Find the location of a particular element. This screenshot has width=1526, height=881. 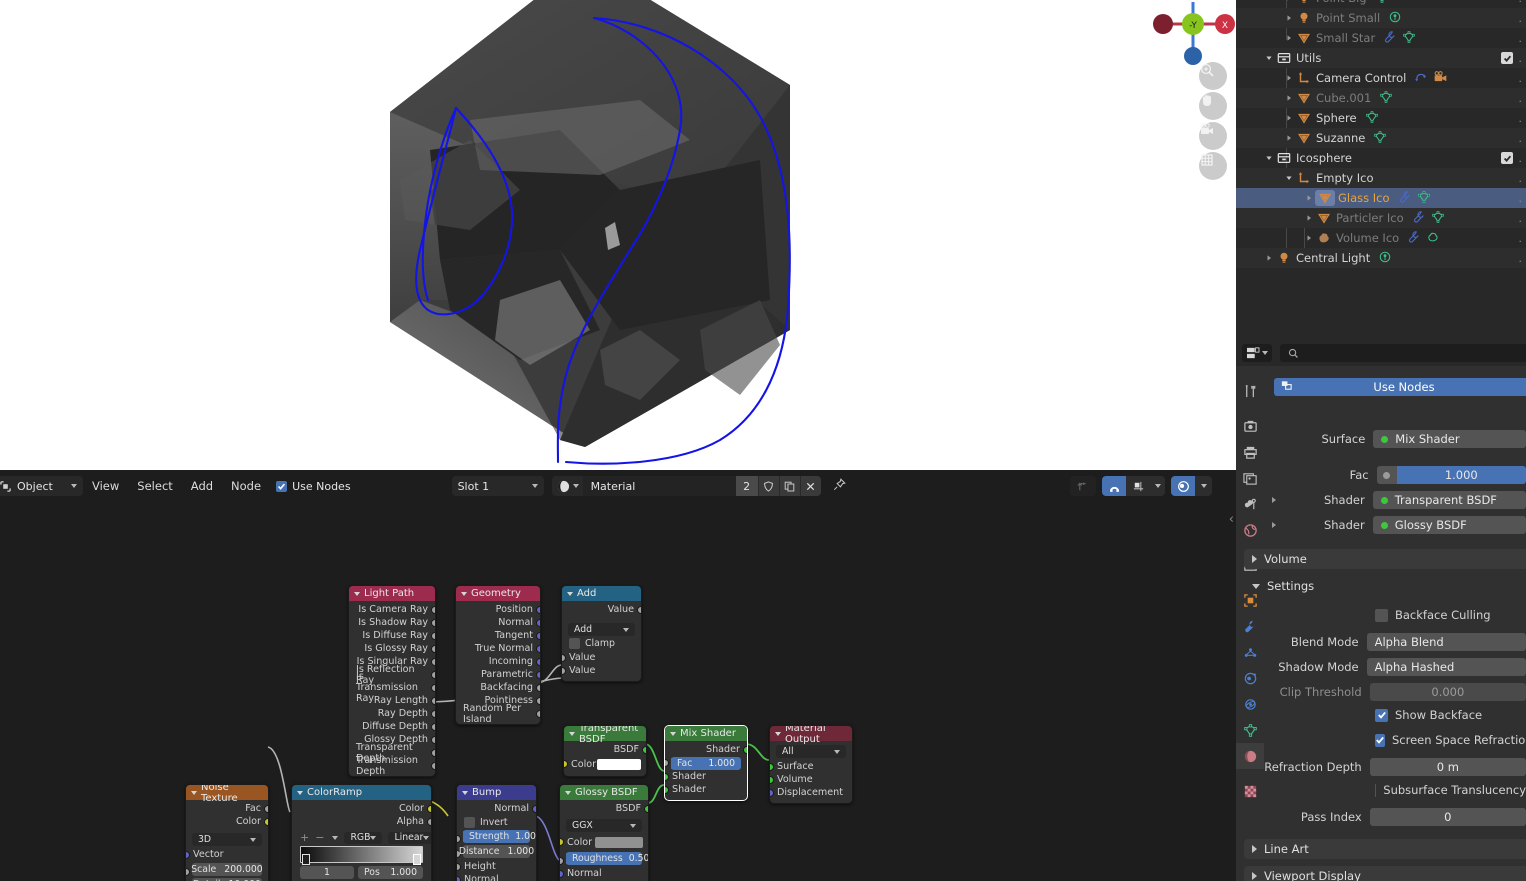

node-header: Material Output is located at coordinates (811, 735).